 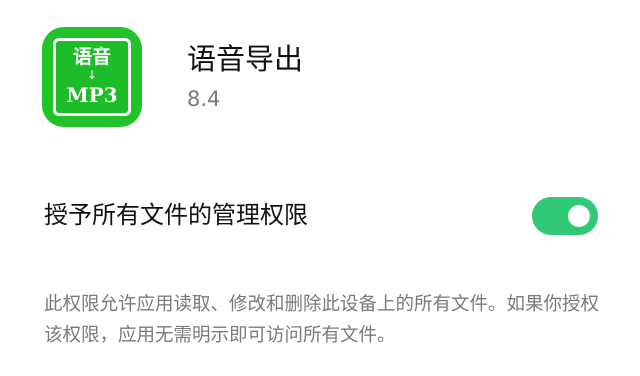 What do you see at coordinates (245, 59) in the screenshot?
I see `app-name: 语音导出` at bounding box center [245, 59].